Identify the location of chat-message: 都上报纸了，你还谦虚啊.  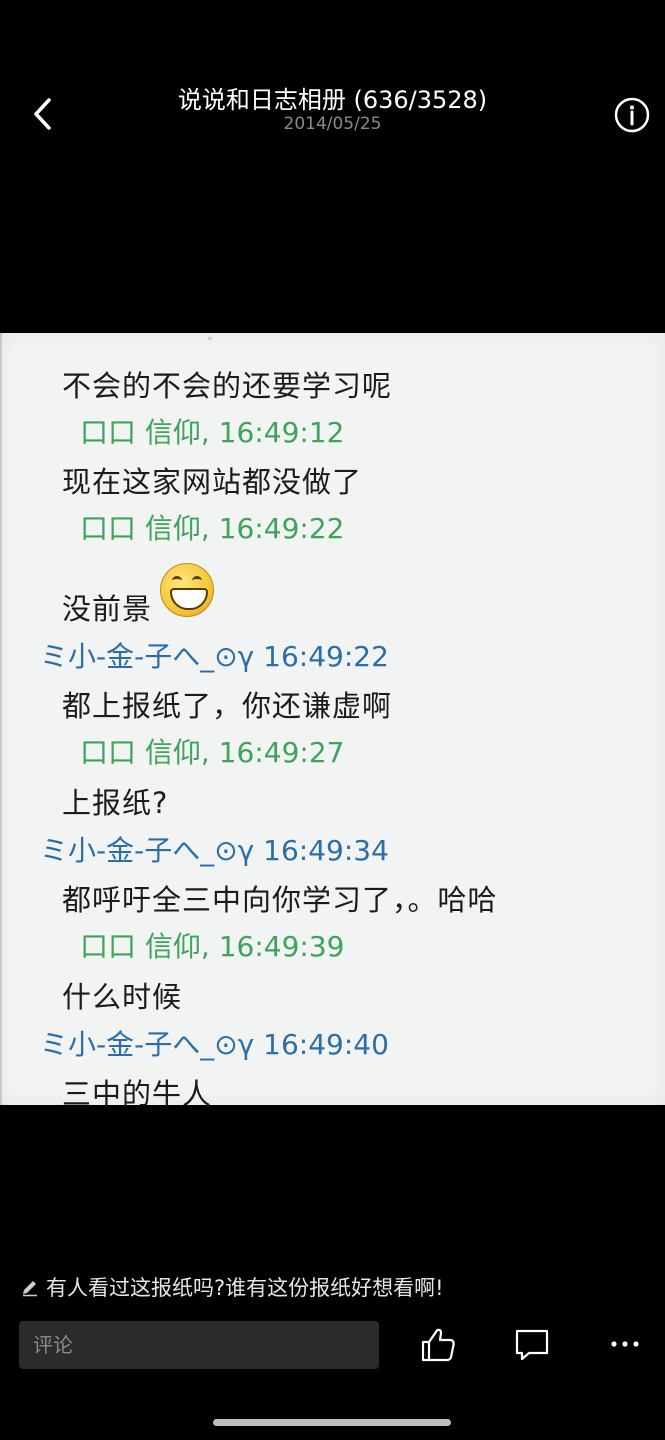
(227, 706).